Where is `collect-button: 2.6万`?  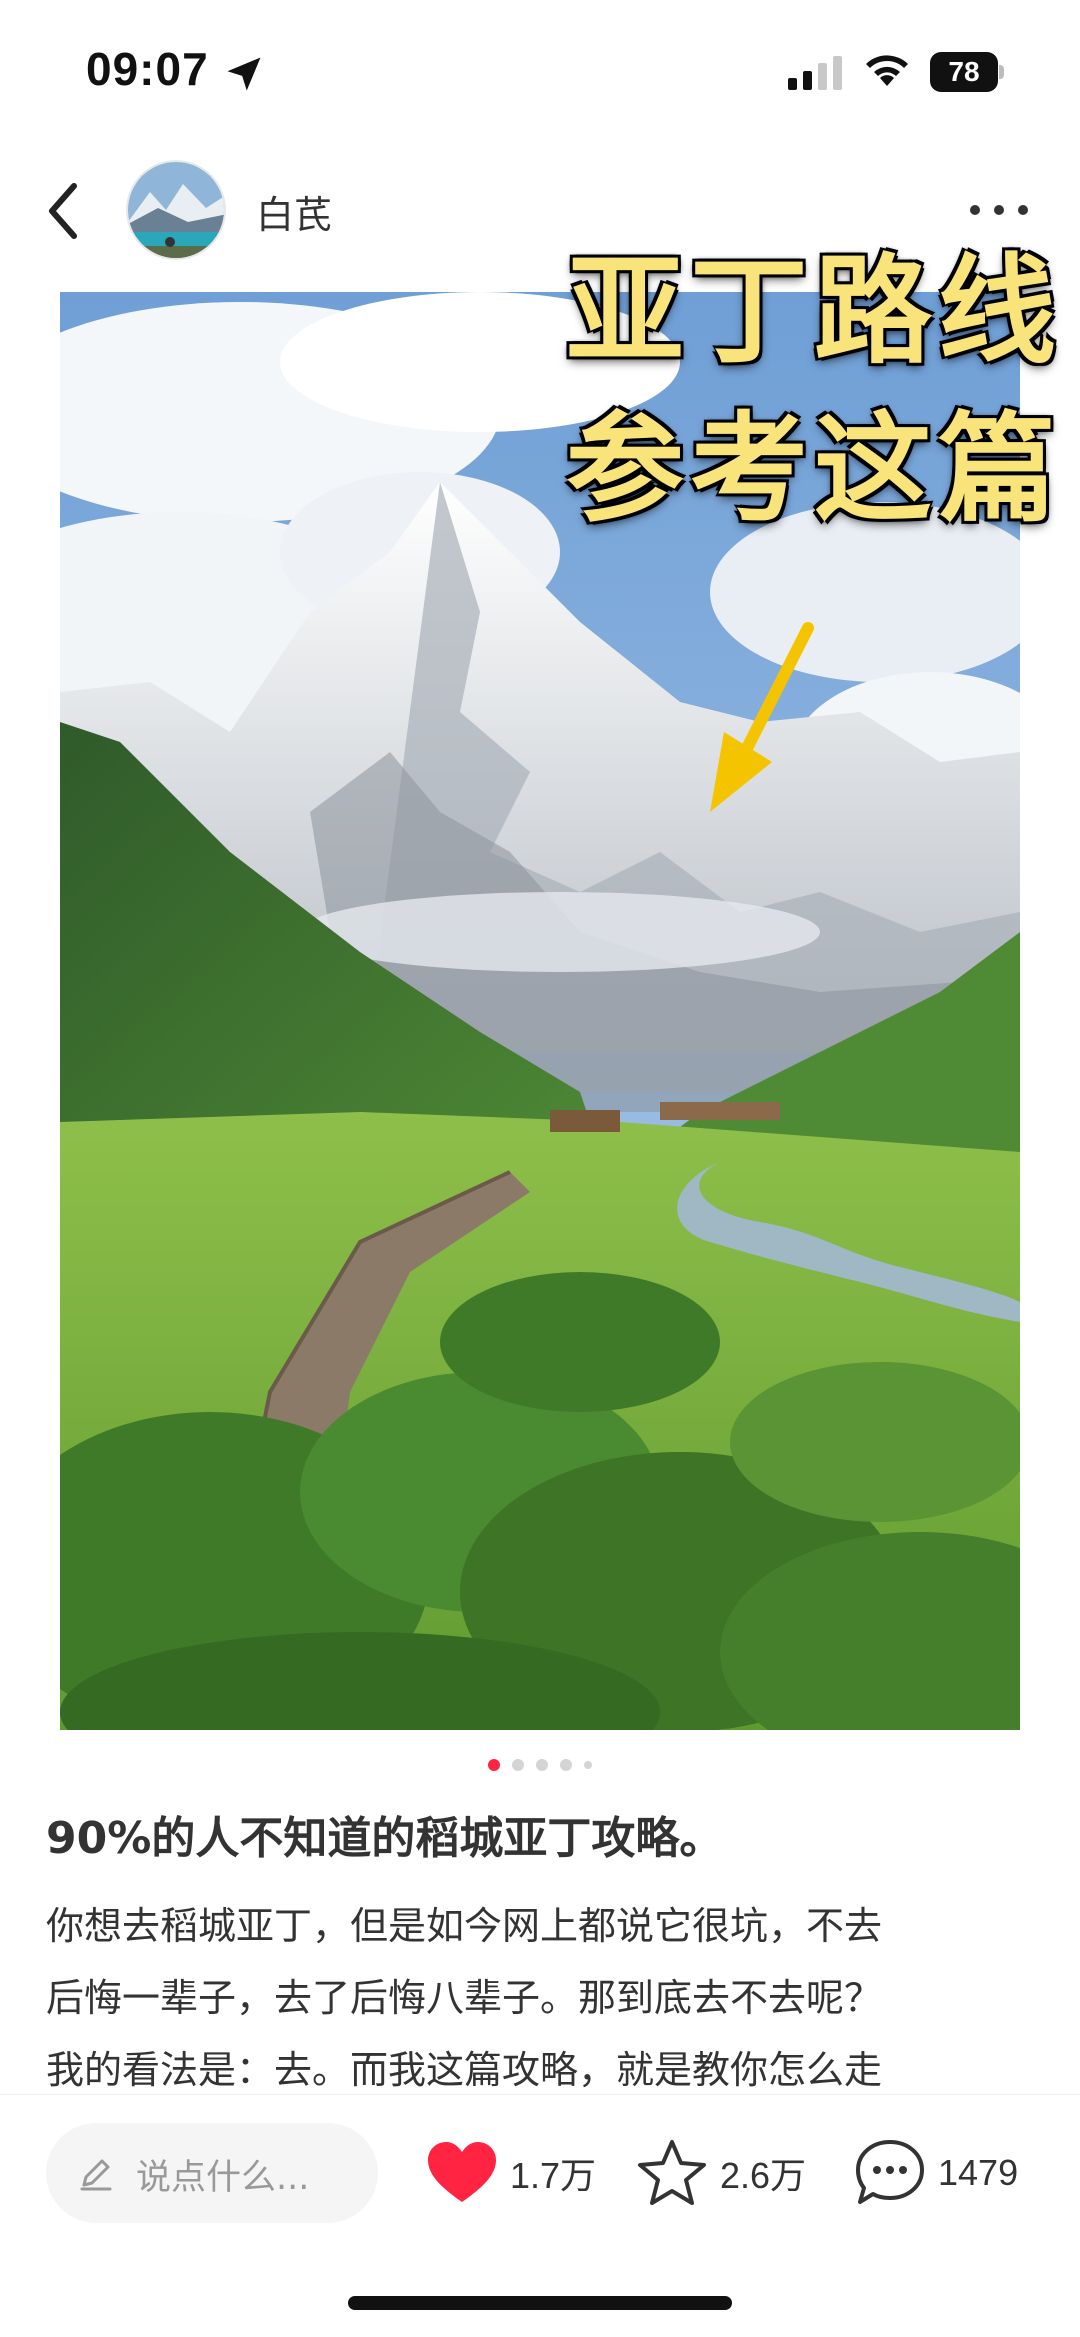
collect-button: 2.6万 is located at coordinates (721, 2173).